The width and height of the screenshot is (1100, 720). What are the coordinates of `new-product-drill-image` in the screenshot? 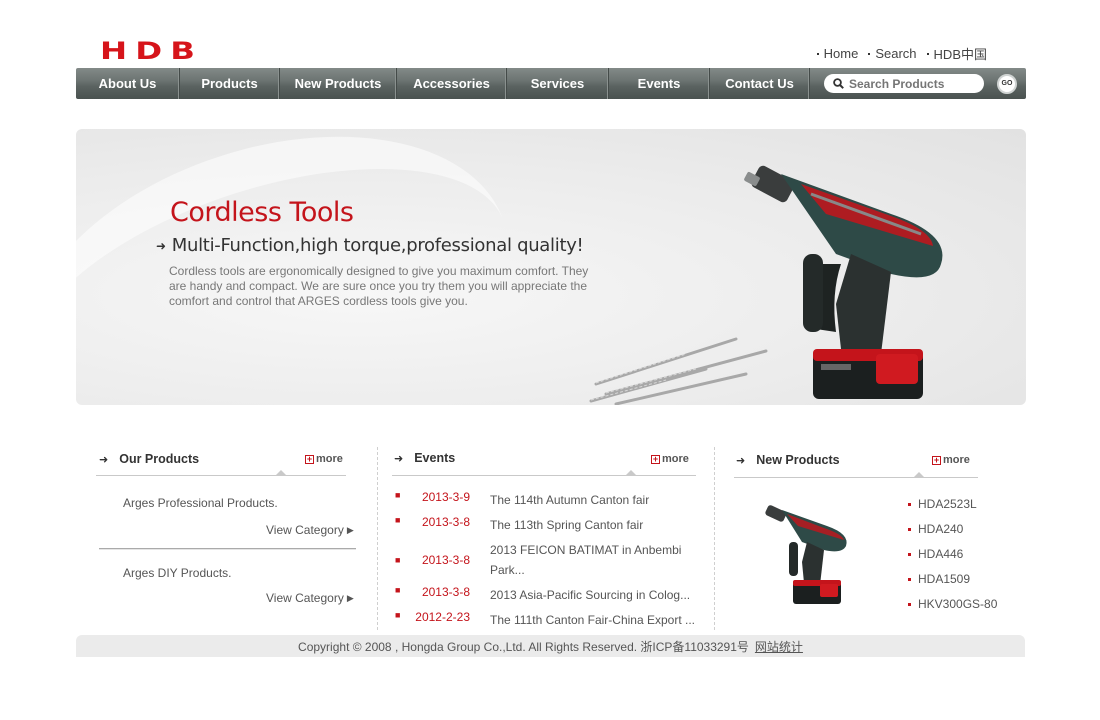 It's located at (807, 554).